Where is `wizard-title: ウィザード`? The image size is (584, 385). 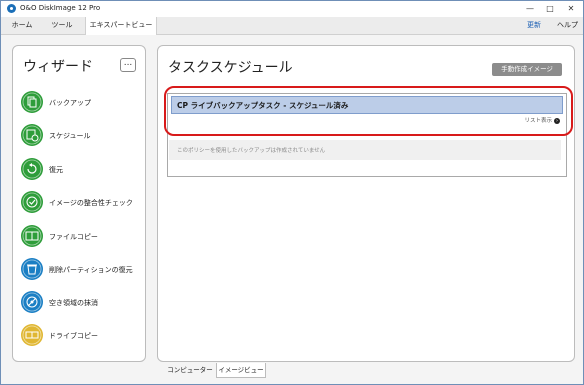 wizard-title: ウィザード is located at coordinates (58, 67).